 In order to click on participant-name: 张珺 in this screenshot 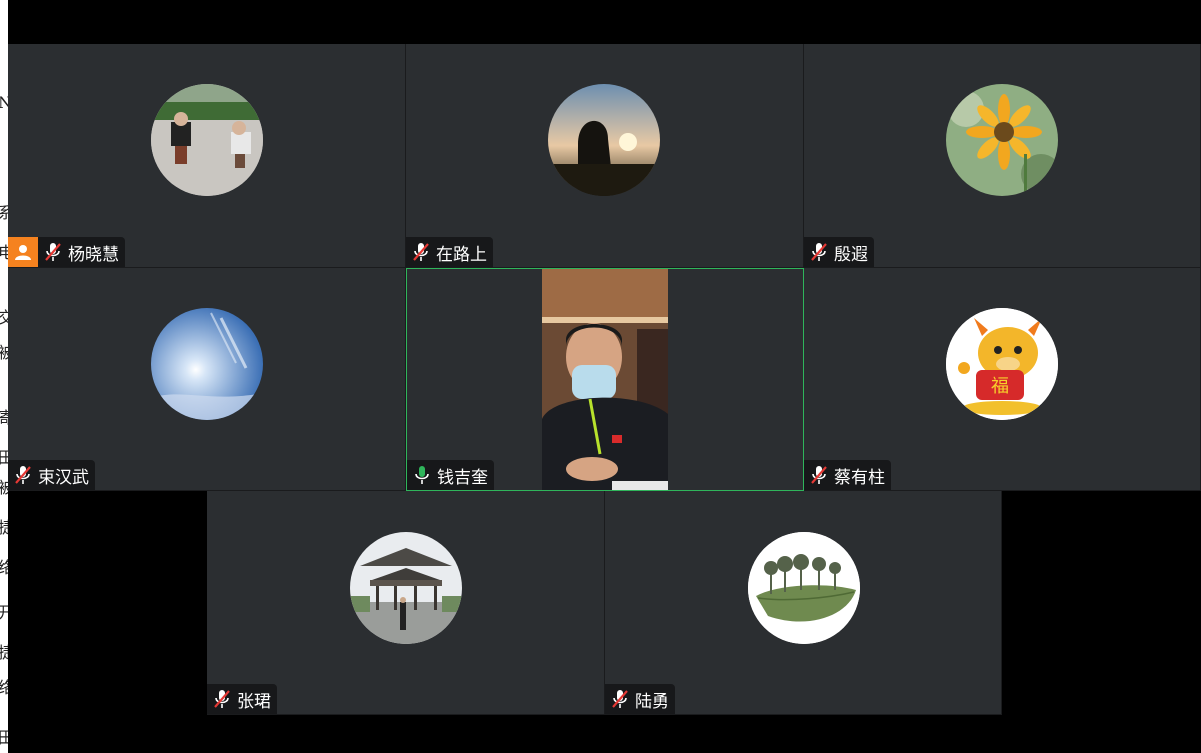, I will do `click(254, 701)`.